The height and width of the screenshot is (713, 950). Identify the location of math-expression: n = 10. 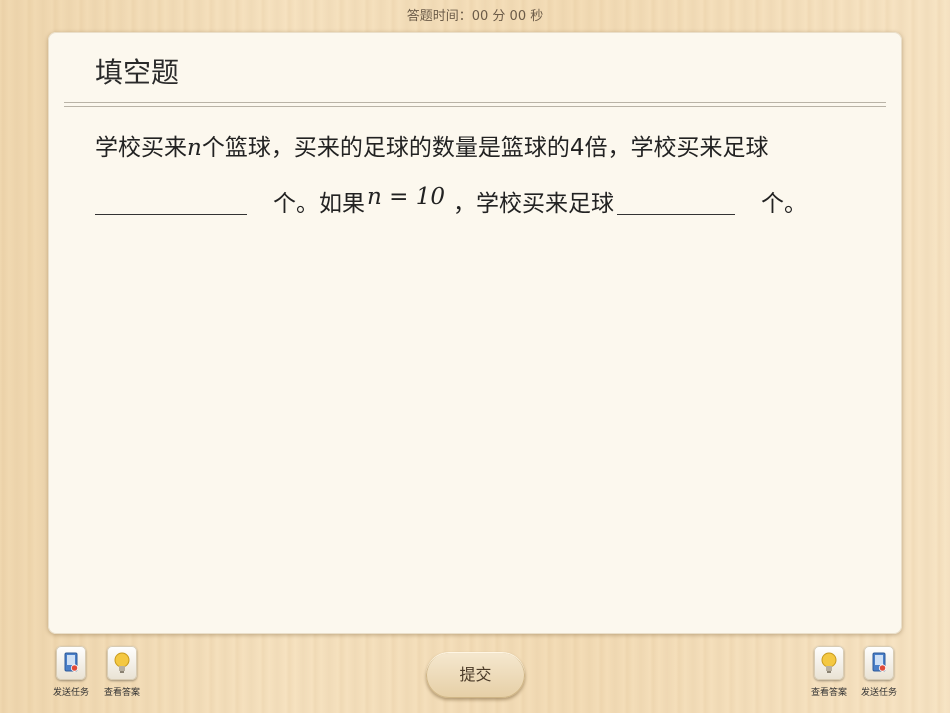
(406, 197).